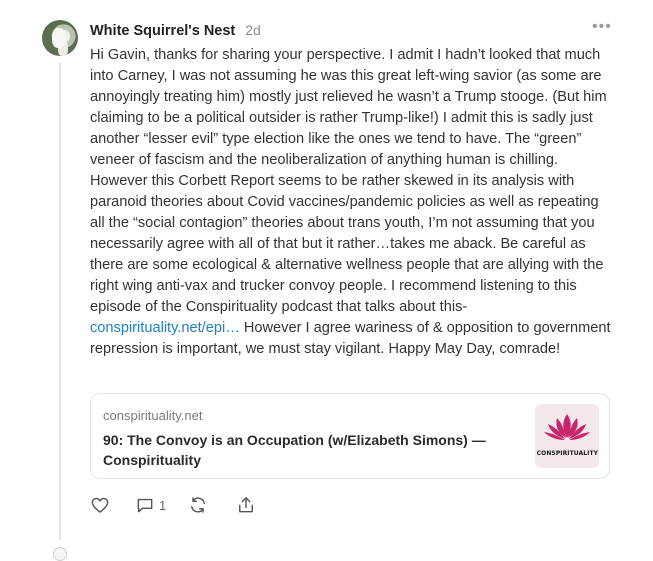 The width and height of the screenshot is (653, 561). I want to click on restack-button, so click(198, 505).